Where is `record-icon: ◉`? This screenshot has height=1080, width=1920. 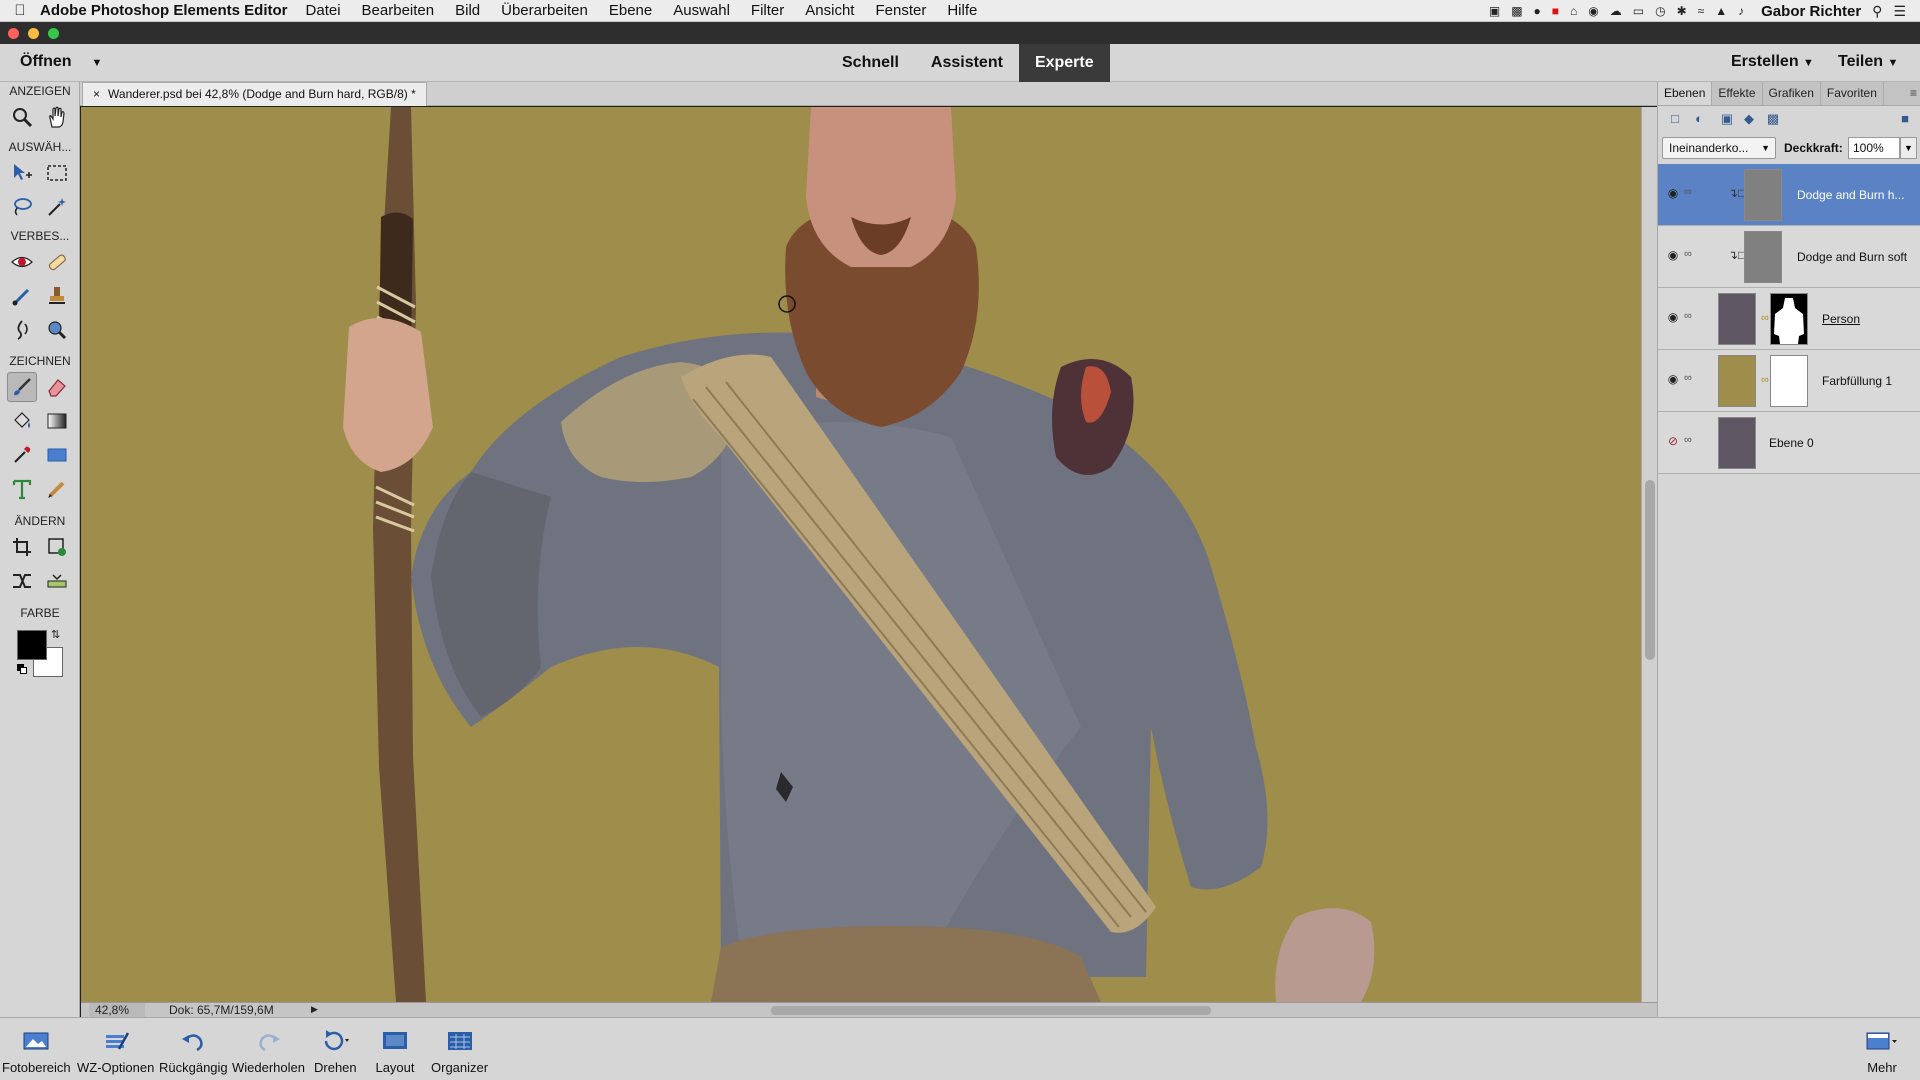
record-icon: ◉ is located at coordinates (1593, 11).